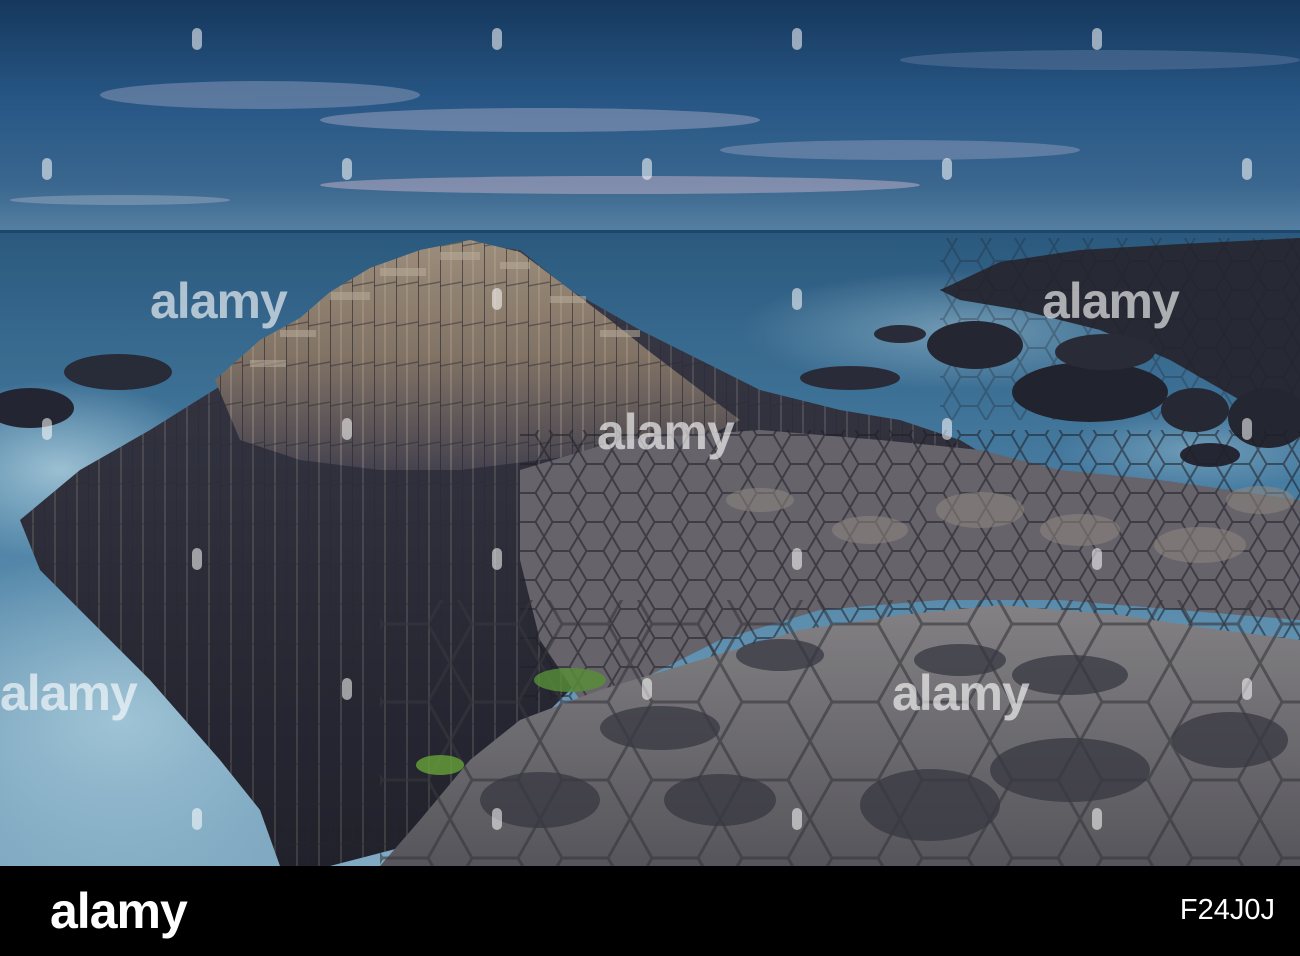  I want to click on image-id: F24J0J, so click(1227, 910).